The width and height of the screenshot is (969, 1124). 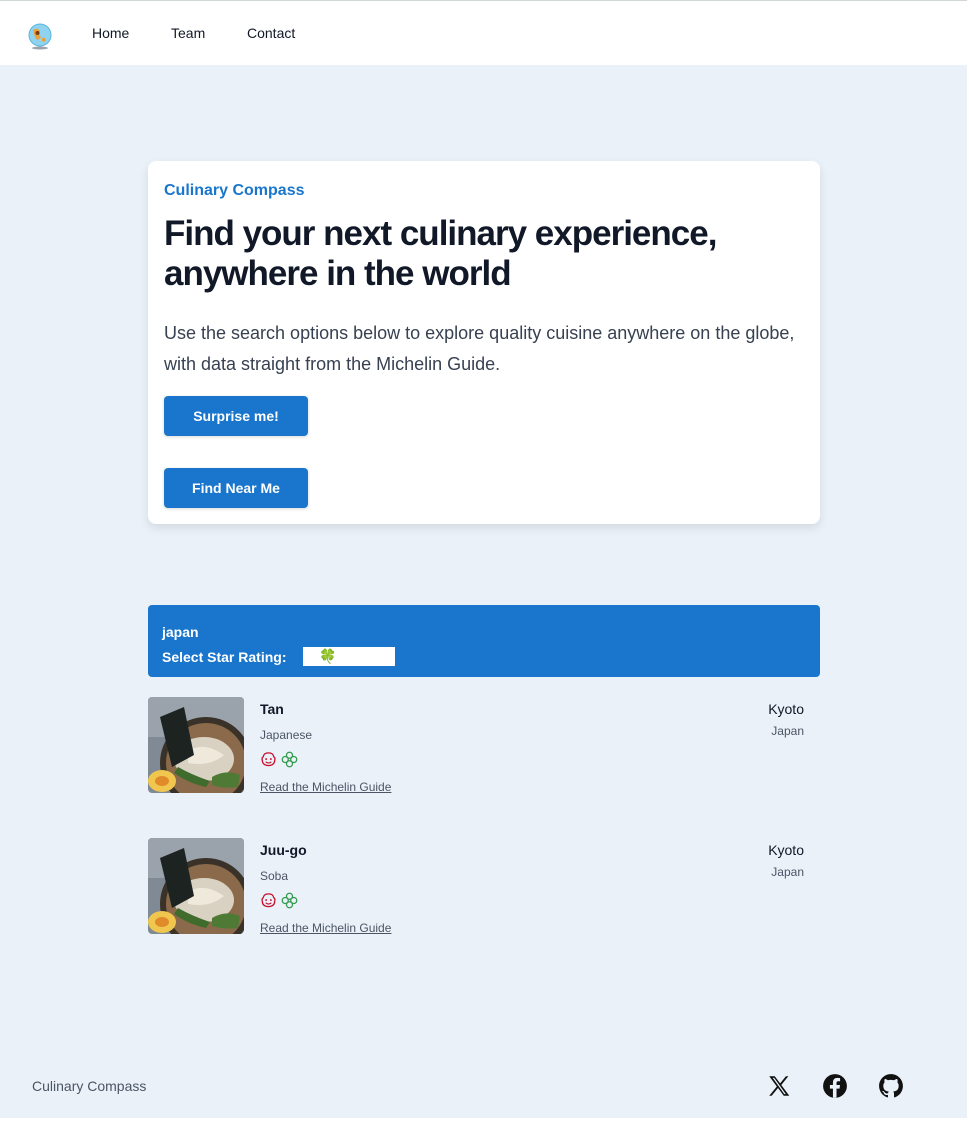 What do you see at coordinates (484, 1121) in the screenshot?
I see `bottom-edge` at bounding box center [484, 1121].